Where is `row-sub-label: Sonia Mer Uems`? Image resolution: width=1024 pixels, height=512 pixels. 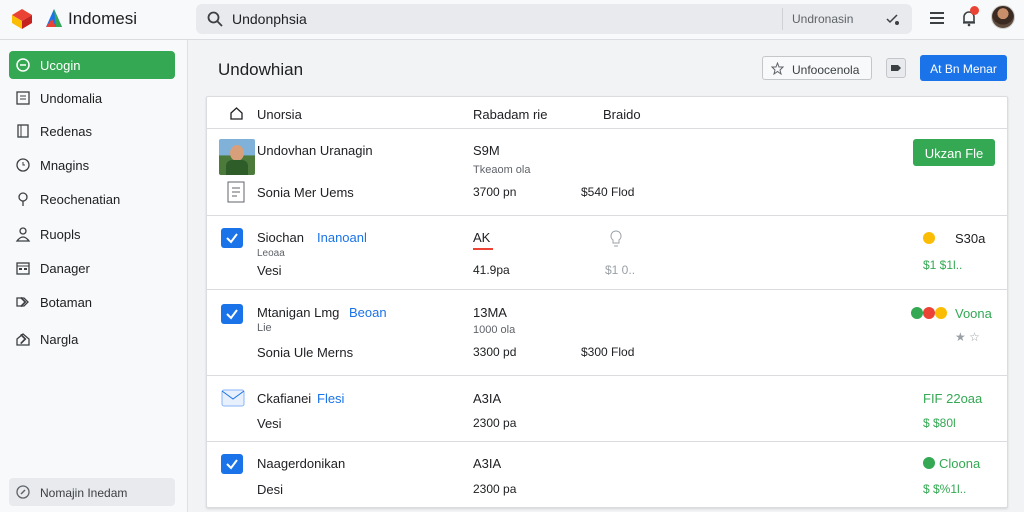
row-sub-label: Sonia Mer Uems is located at coordinates (305, 192).